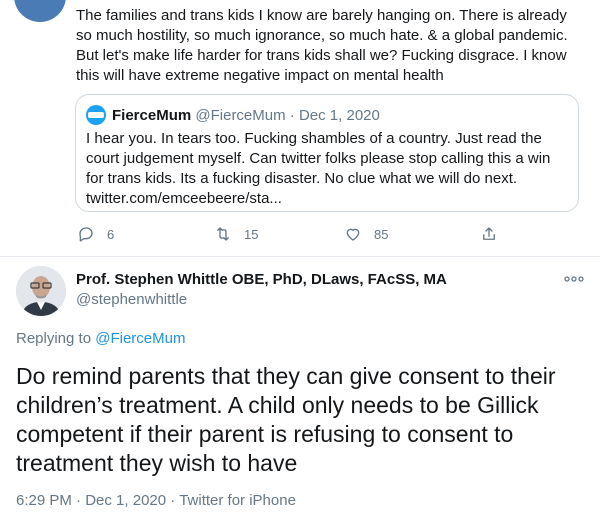 The height and width of the screenshot is (528, 600). What do you see at coordinates (223, 234) in the screenshot?
I see `retweet-icon` at bounding box center [223, 234].